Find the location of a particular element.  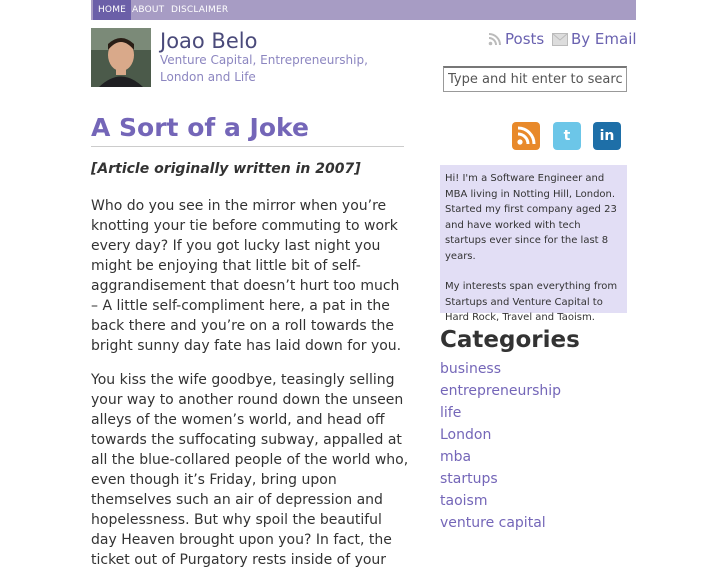

post-title: A Sort of a Joke is located at coordinates (200, 127).